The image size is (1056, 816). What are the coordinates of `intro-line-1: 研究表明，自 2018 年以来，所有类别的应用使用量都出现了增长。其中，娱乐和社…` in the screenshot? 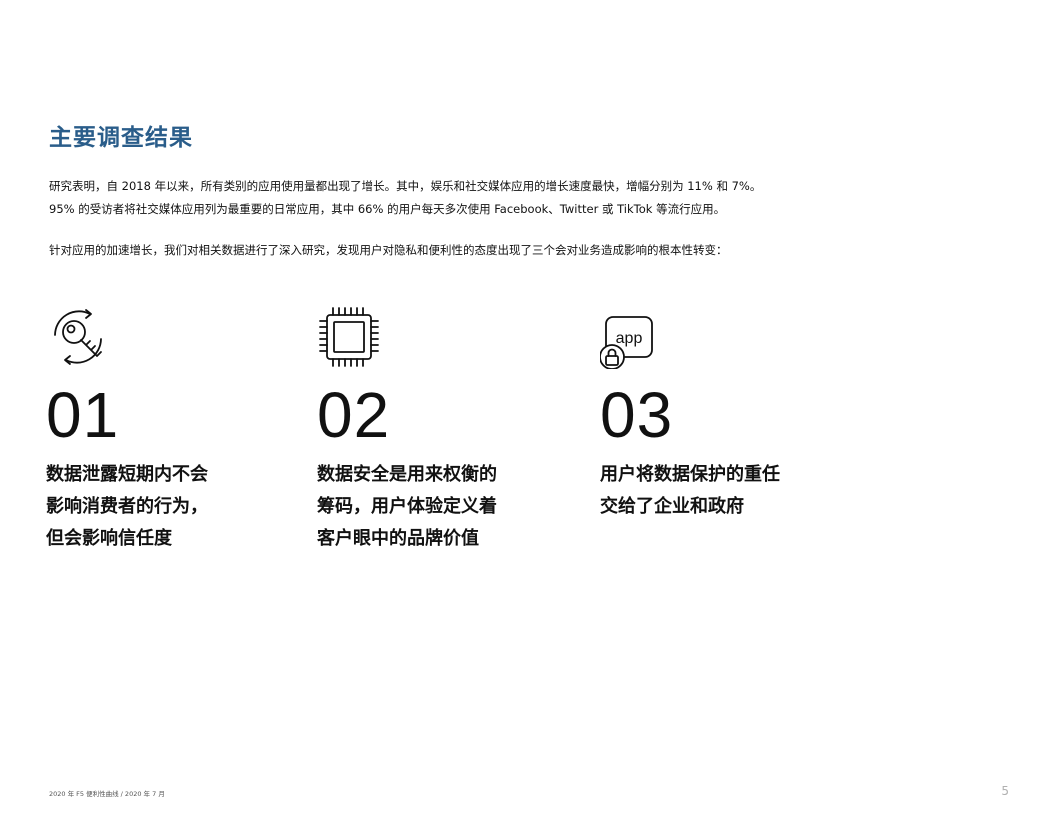 It's located at (405, 186).